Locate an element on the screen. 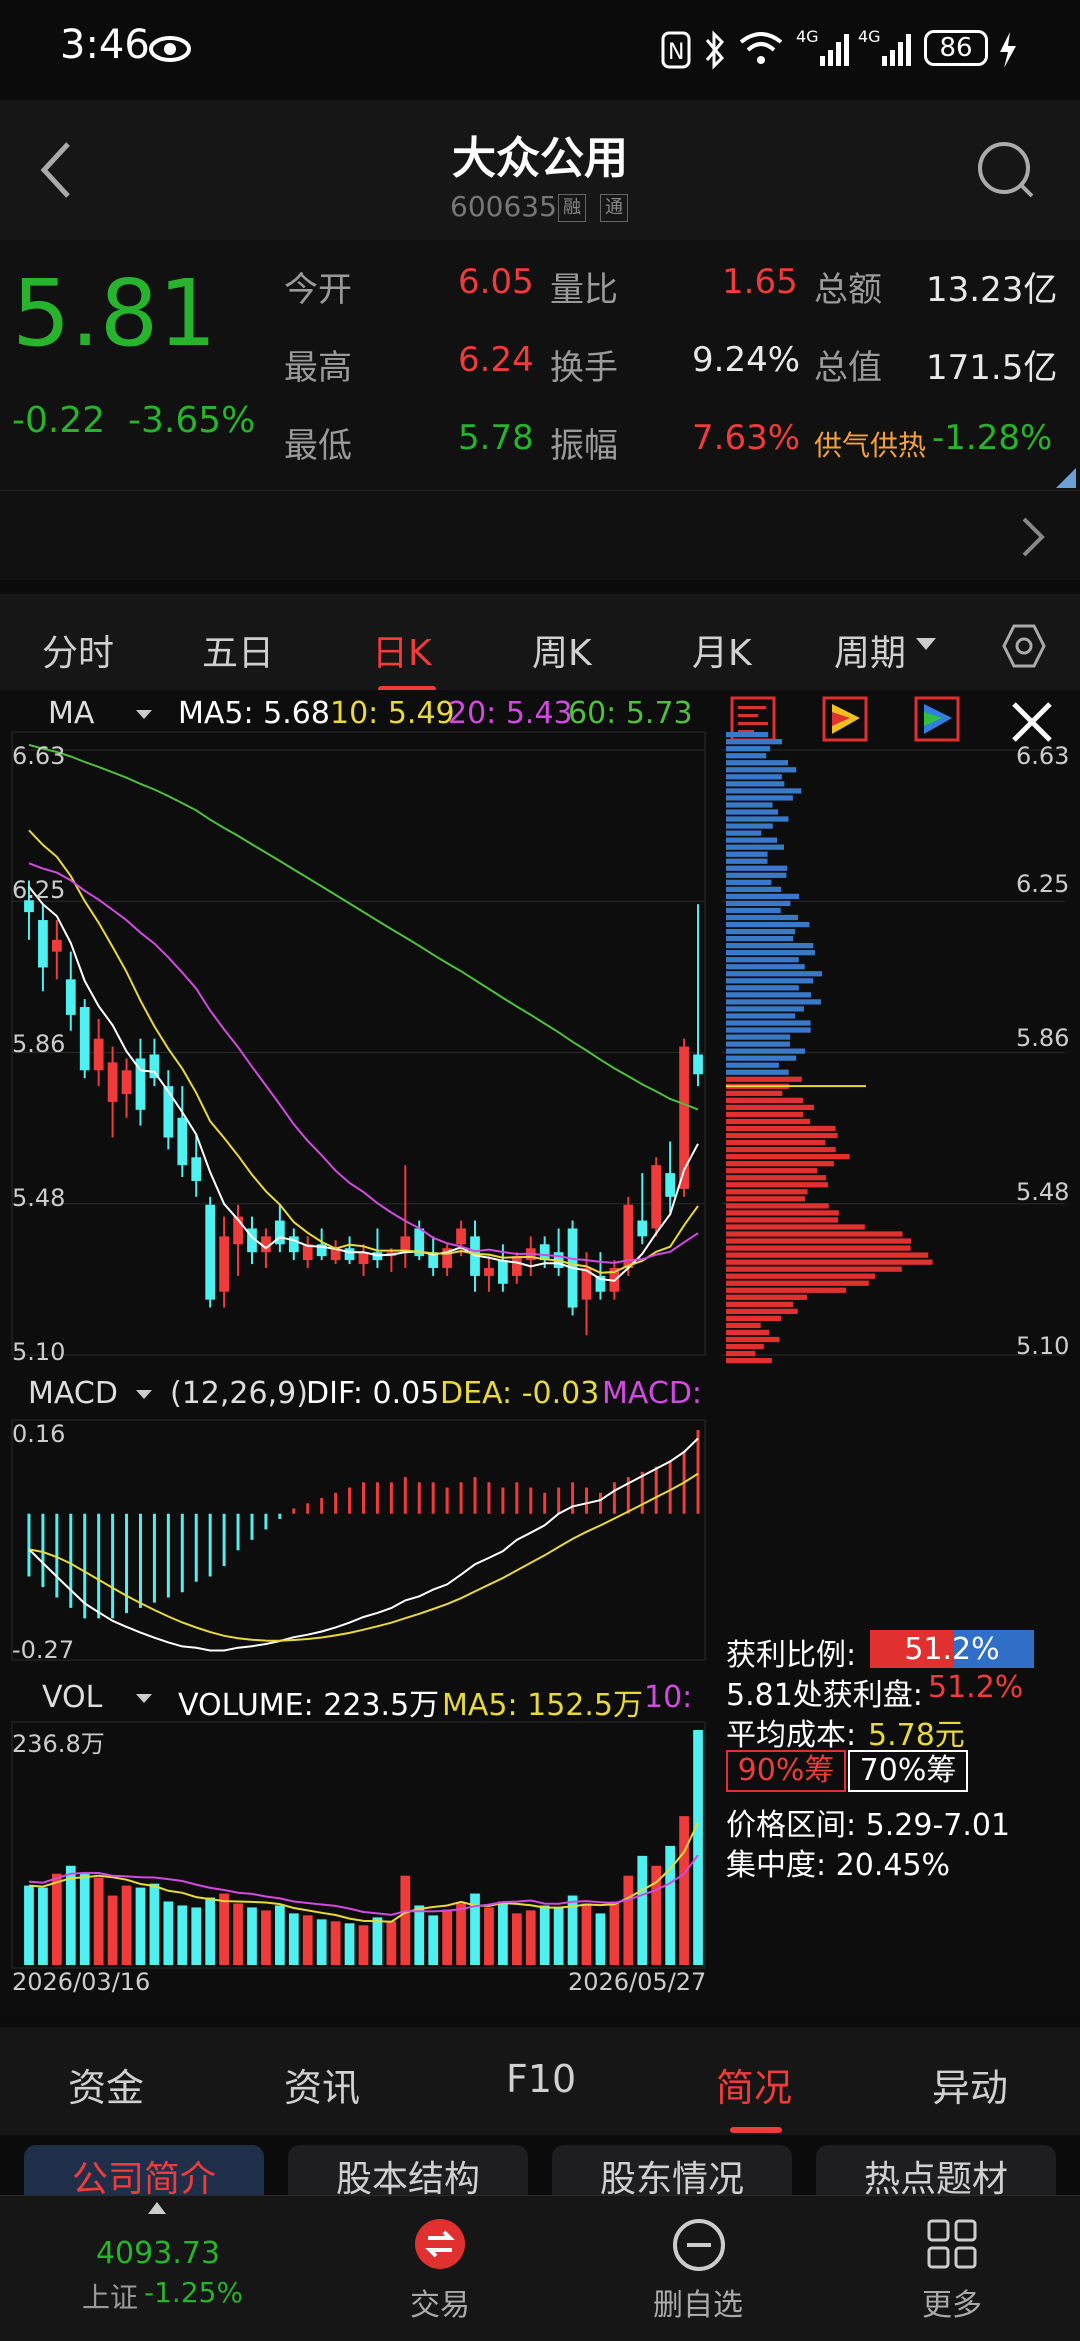 The height and width of the screenshot is (2341, 1080). more-label: 更多 is located at coordinates (952, 2302).